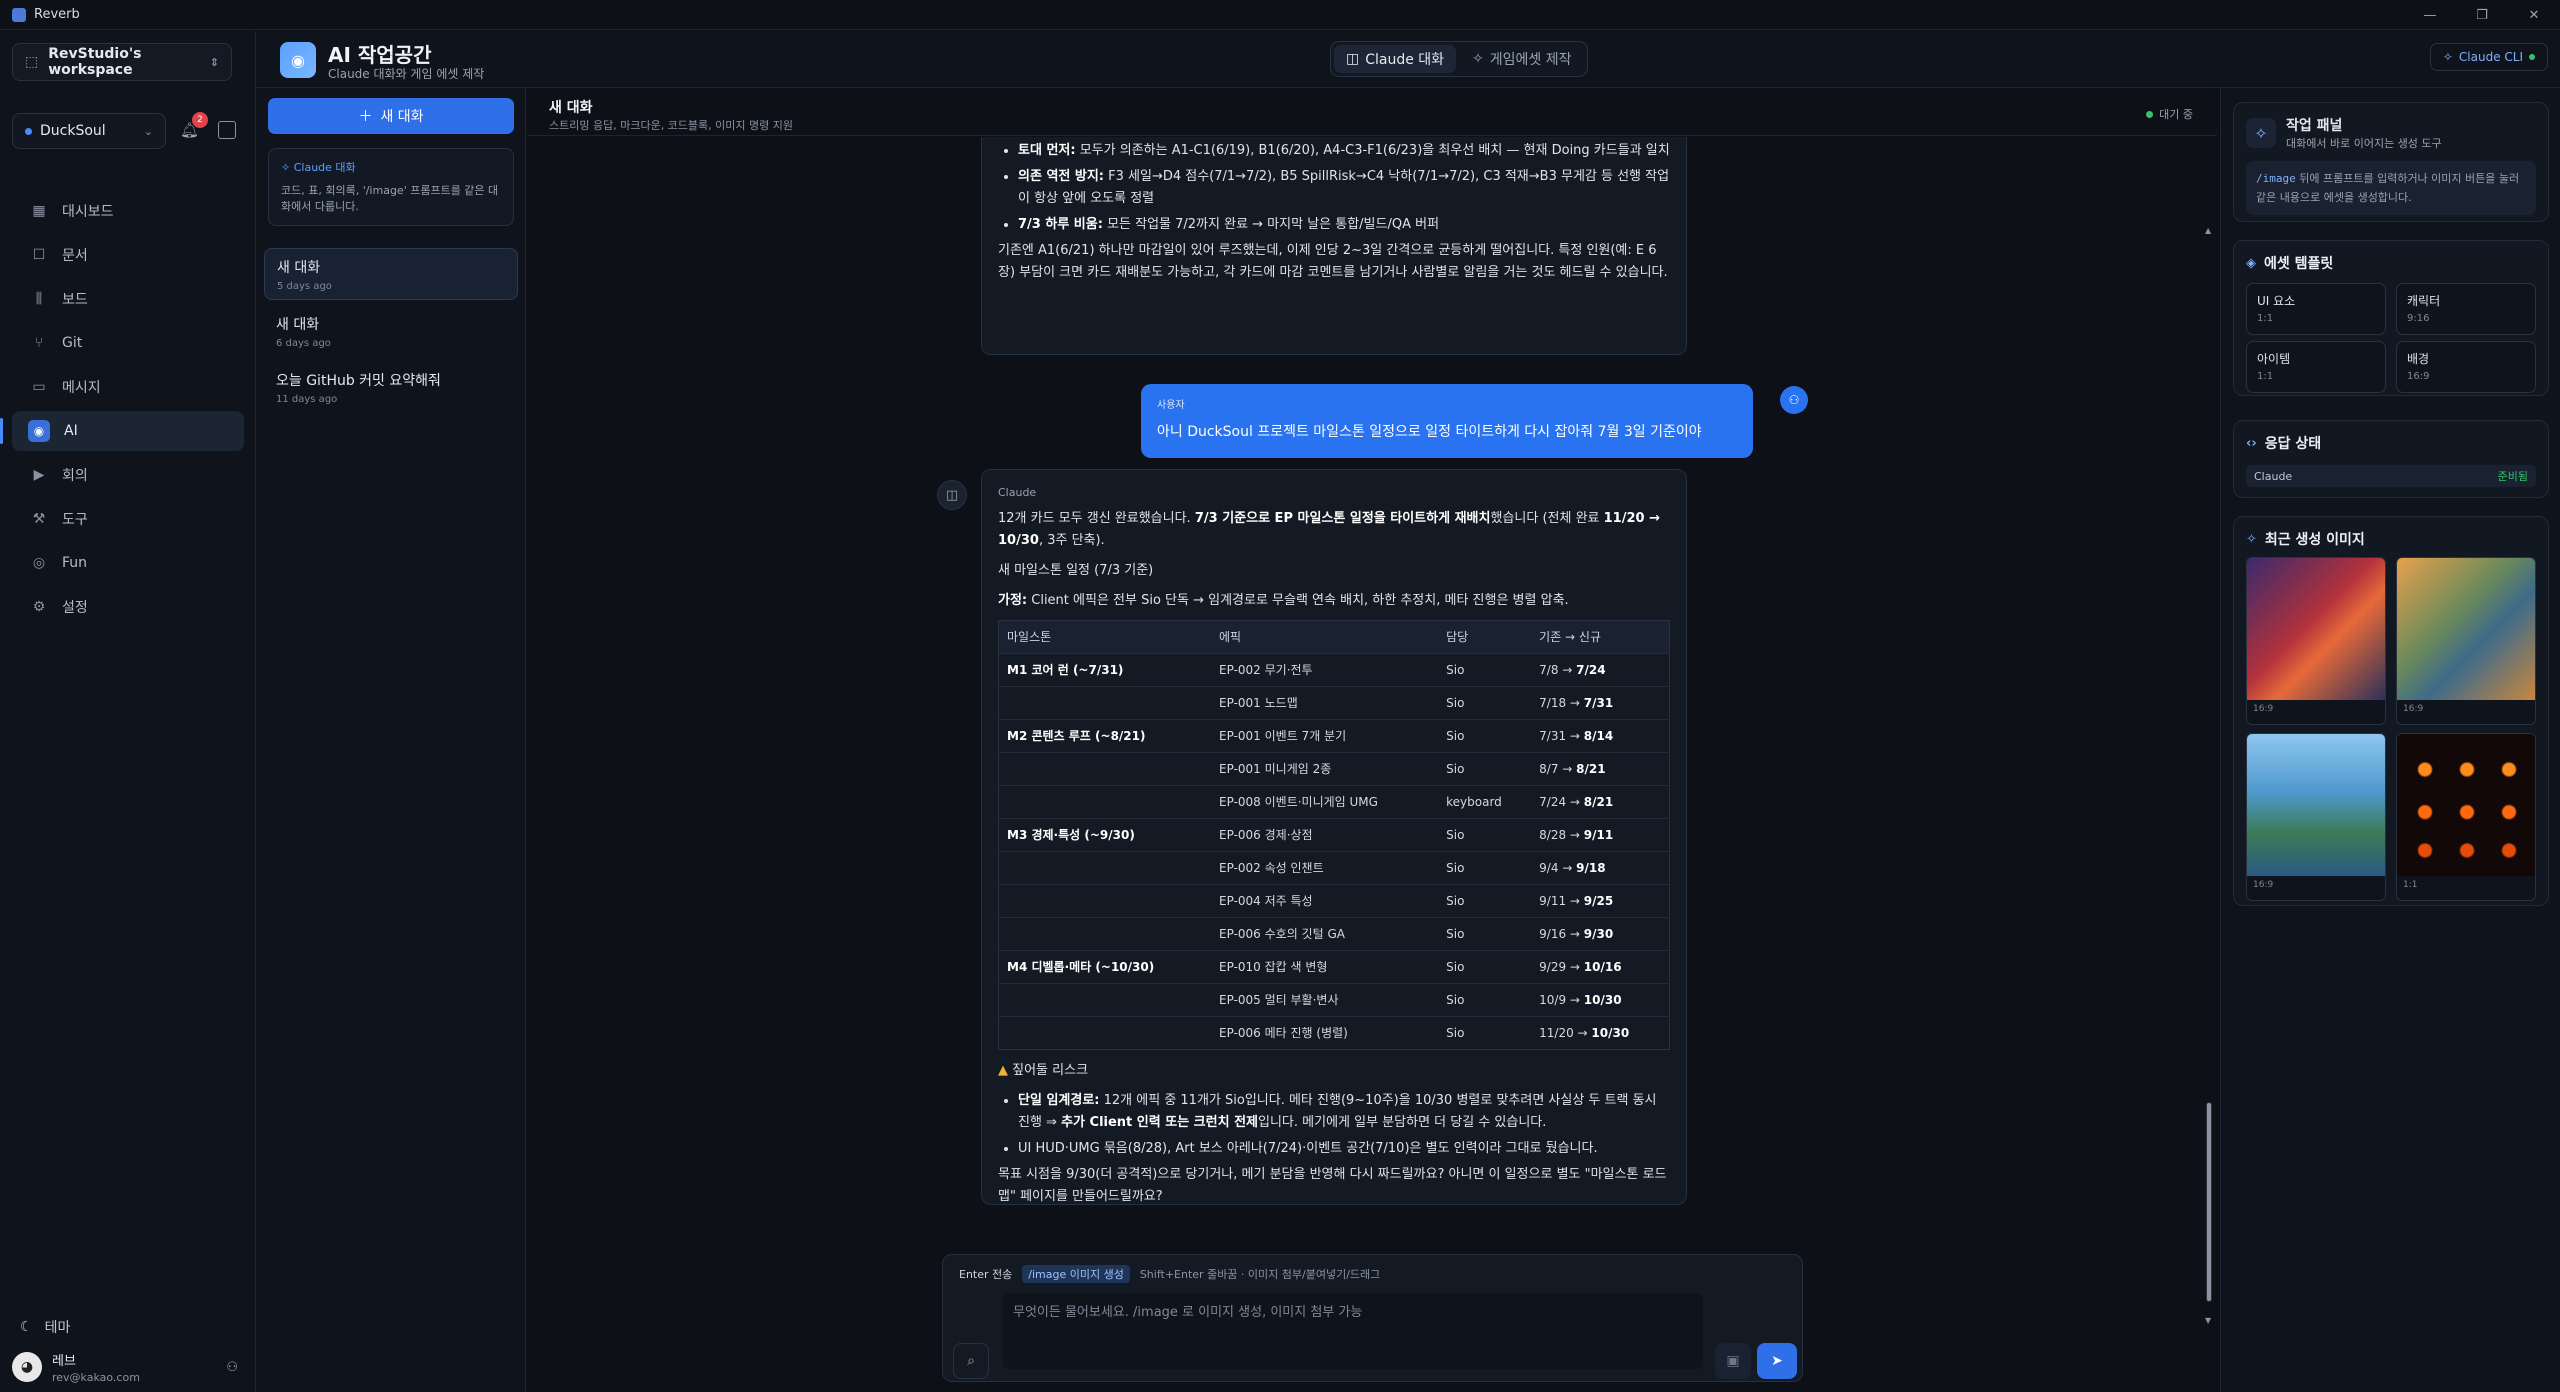  What do you see at coordinates (1325, 736) in the screenshot?
I see `epic-cell: EP-001 이벤트 7개 분기` at bounding box center [1325, 736].